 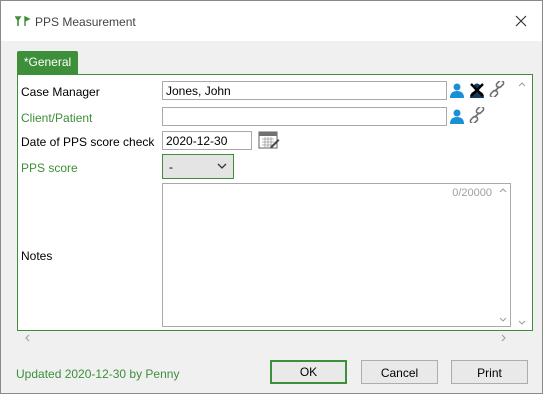 What do you see at coordinates (489, 372) in the screenshot?
I see `print-button: Print` at bounding box center [489, 372].